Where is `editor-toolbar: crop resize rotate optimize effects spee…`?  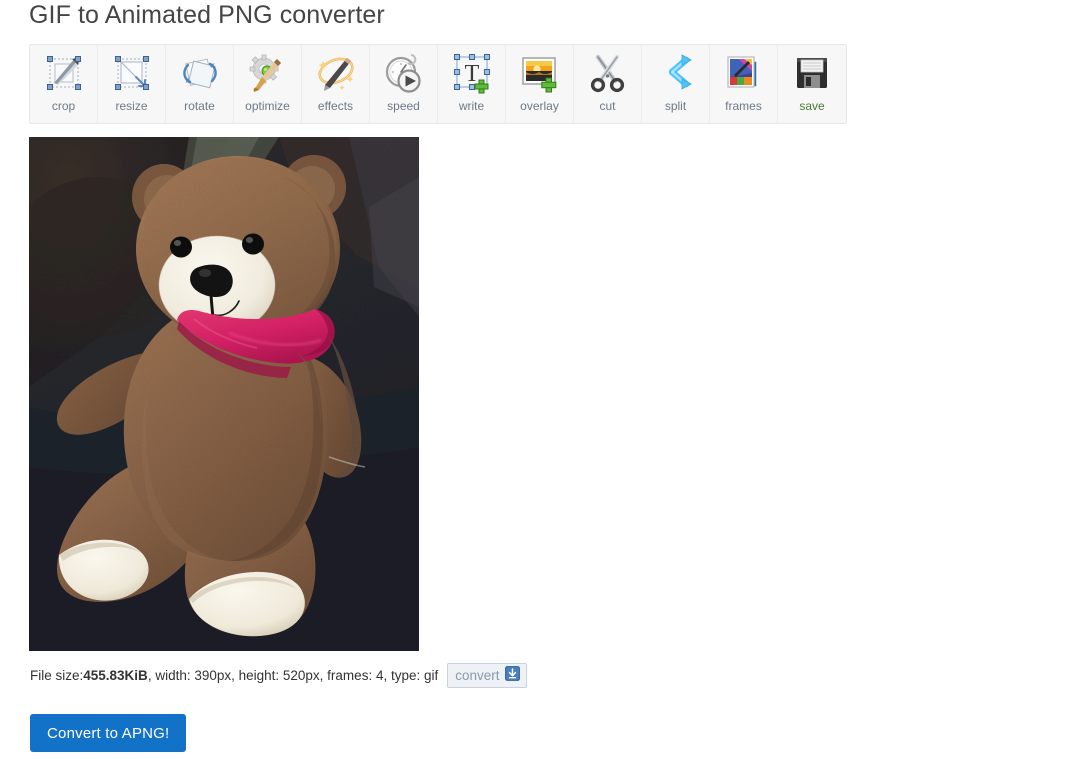 editor-toolbar: crop resize rotate optimize effects spee… is located at coordinates (438, 84).